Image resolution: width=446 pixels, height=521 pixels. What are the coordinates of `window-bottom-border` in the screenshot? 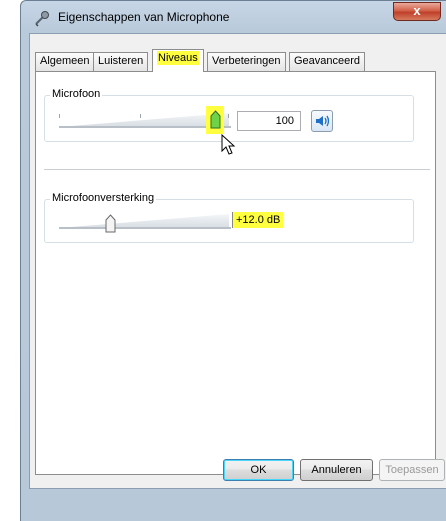 It's located at (237, 493).